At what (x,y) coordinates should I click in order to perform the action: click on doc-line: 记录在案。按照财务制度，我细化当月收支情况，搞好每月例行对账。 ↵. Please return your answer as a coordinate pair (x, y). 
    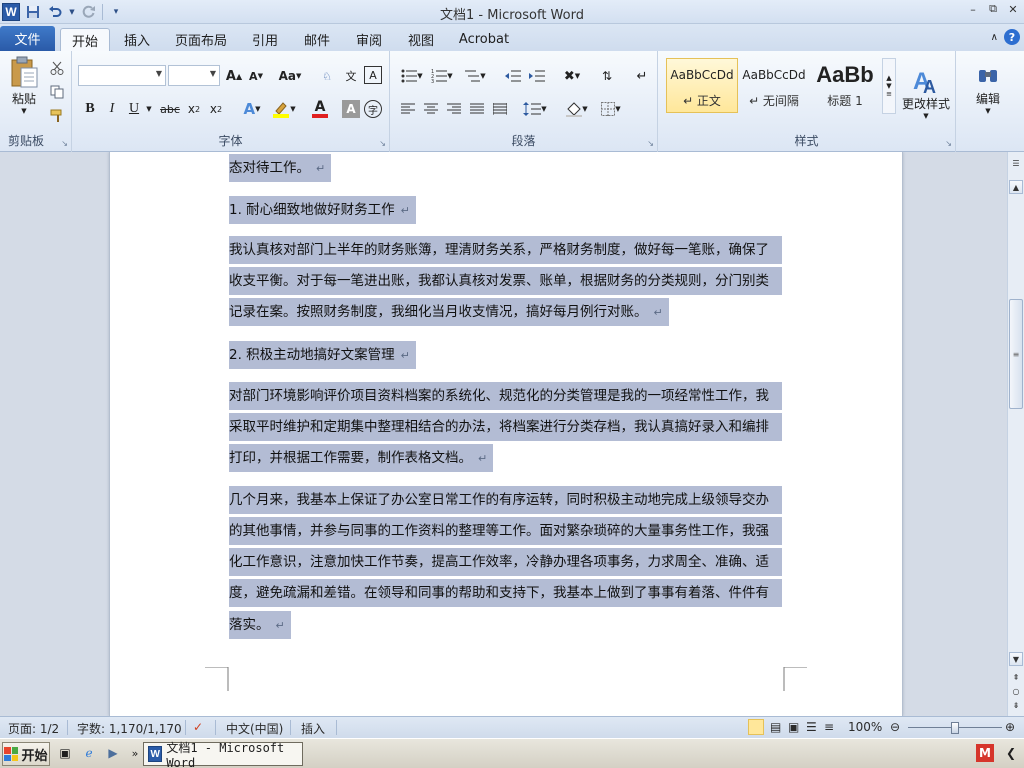
    Looking at the image, I should click on (449, 312).